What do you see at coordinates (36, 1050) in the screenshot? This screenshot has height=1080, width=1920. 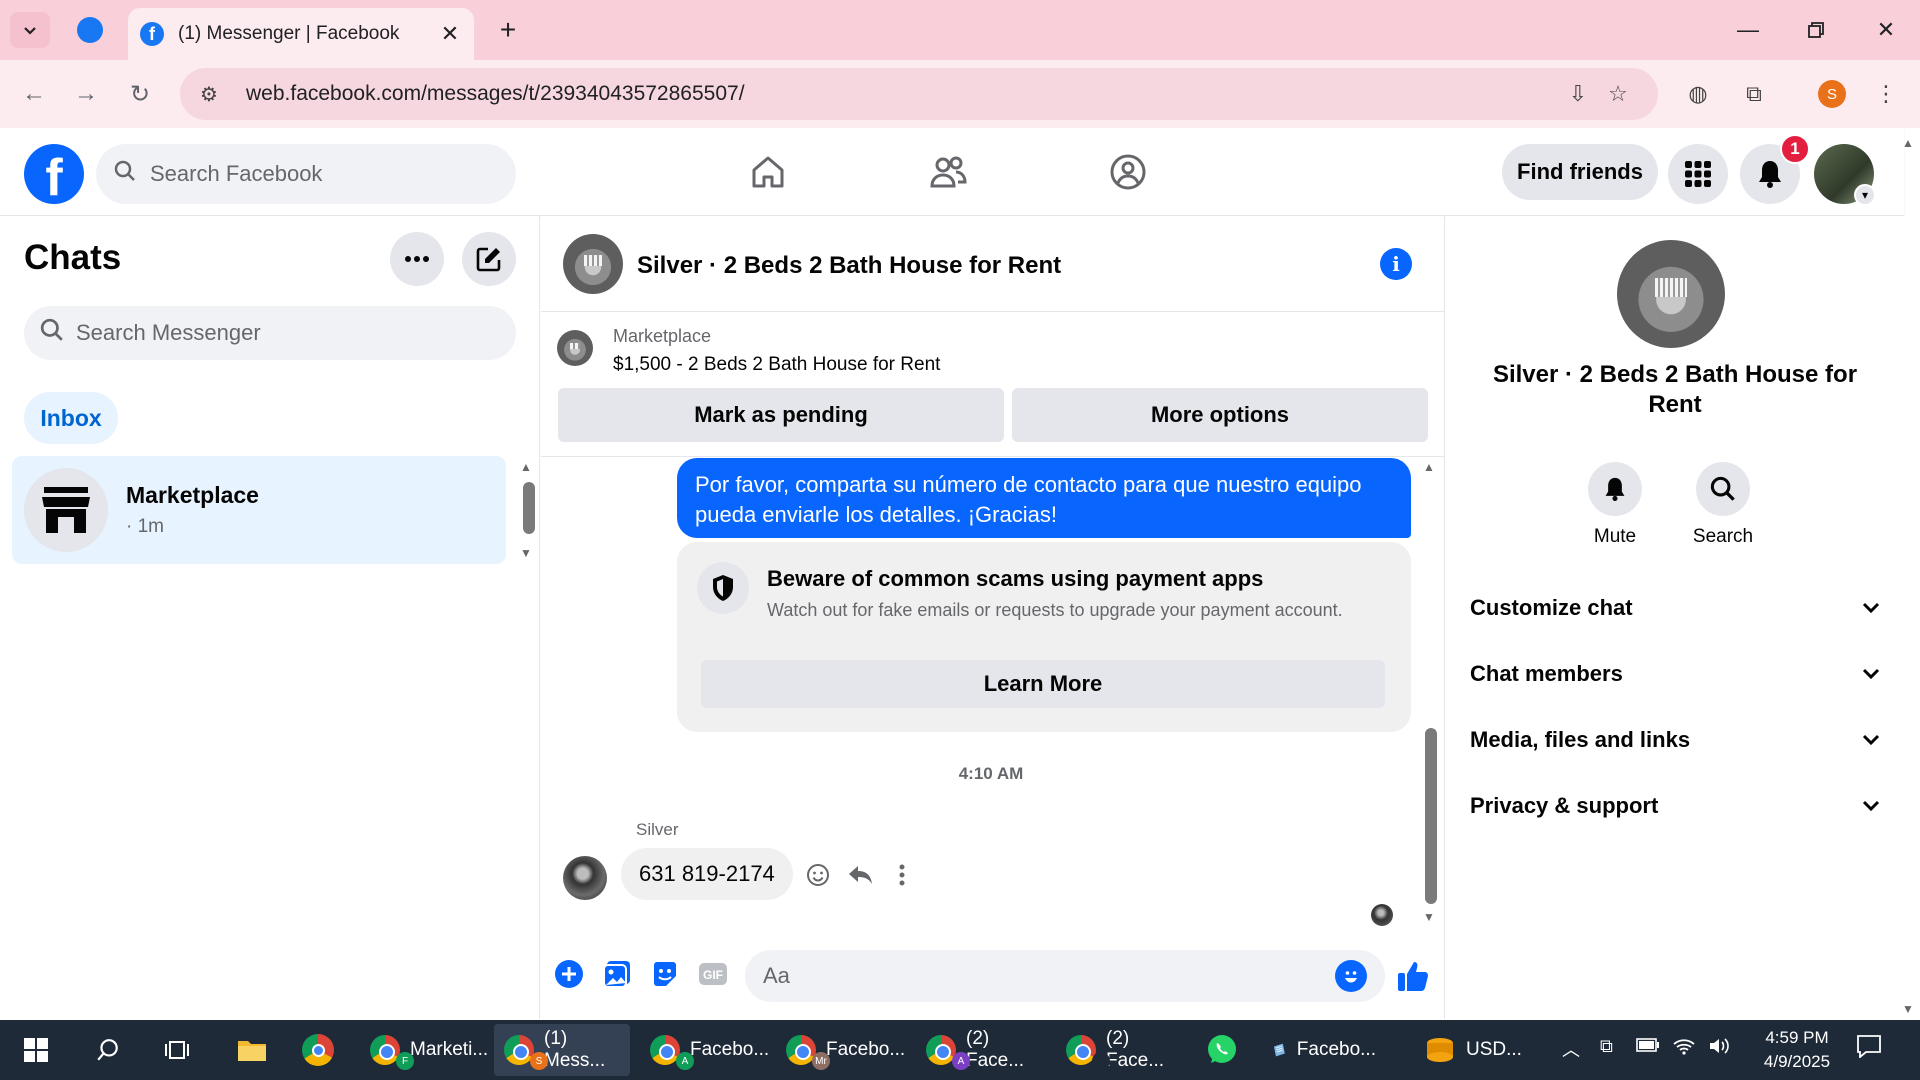 I see `windows-start-icon` at bounding box center [36, 1050].